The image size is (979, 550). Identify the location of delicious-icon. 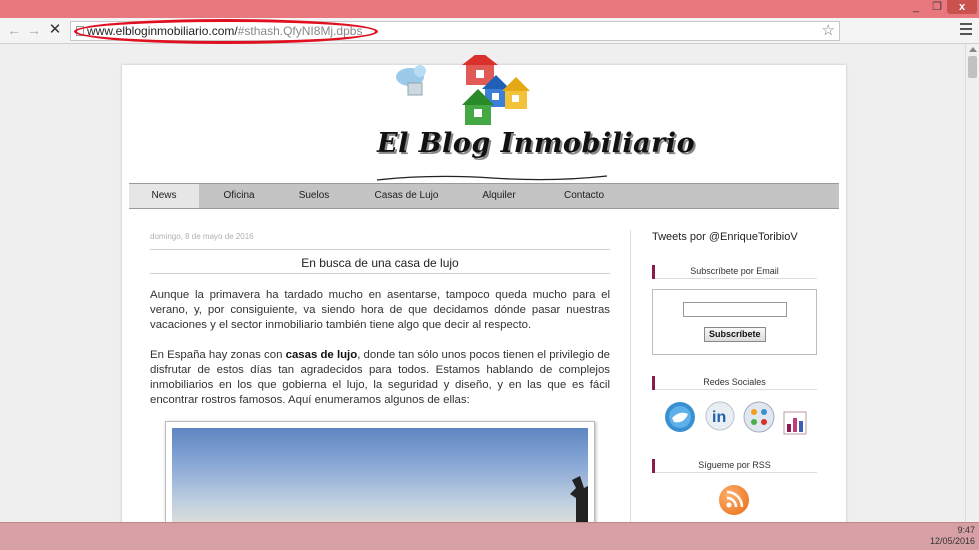
(759, 417).